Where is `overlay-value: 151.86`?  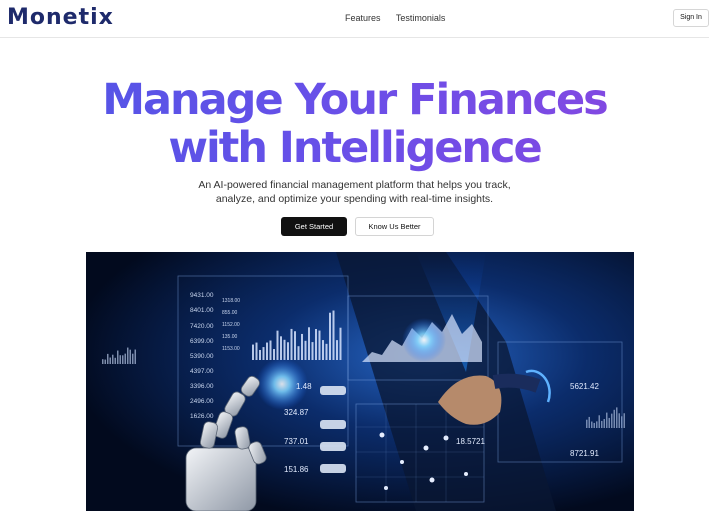 overlay-value: 151.86 is located at coordinates (296, 469).